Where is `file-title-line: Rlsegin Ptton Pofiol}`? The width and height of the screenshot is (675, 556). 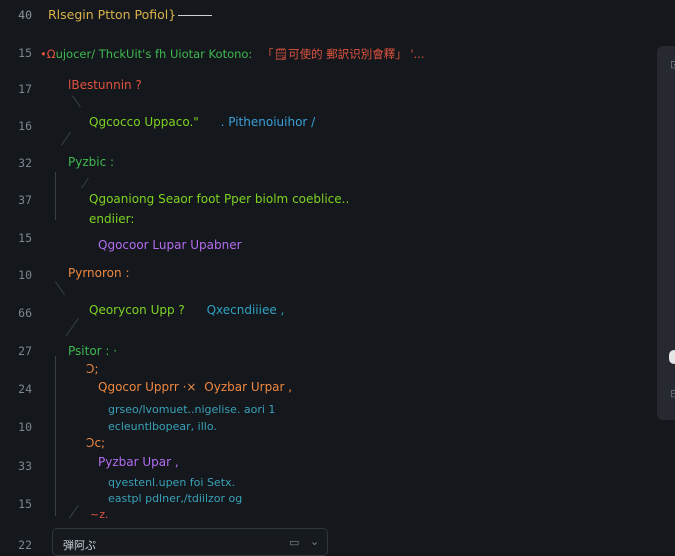
file-title-line: Rlsegin Ptton Pofiol} is located at coordinates (130, 14).